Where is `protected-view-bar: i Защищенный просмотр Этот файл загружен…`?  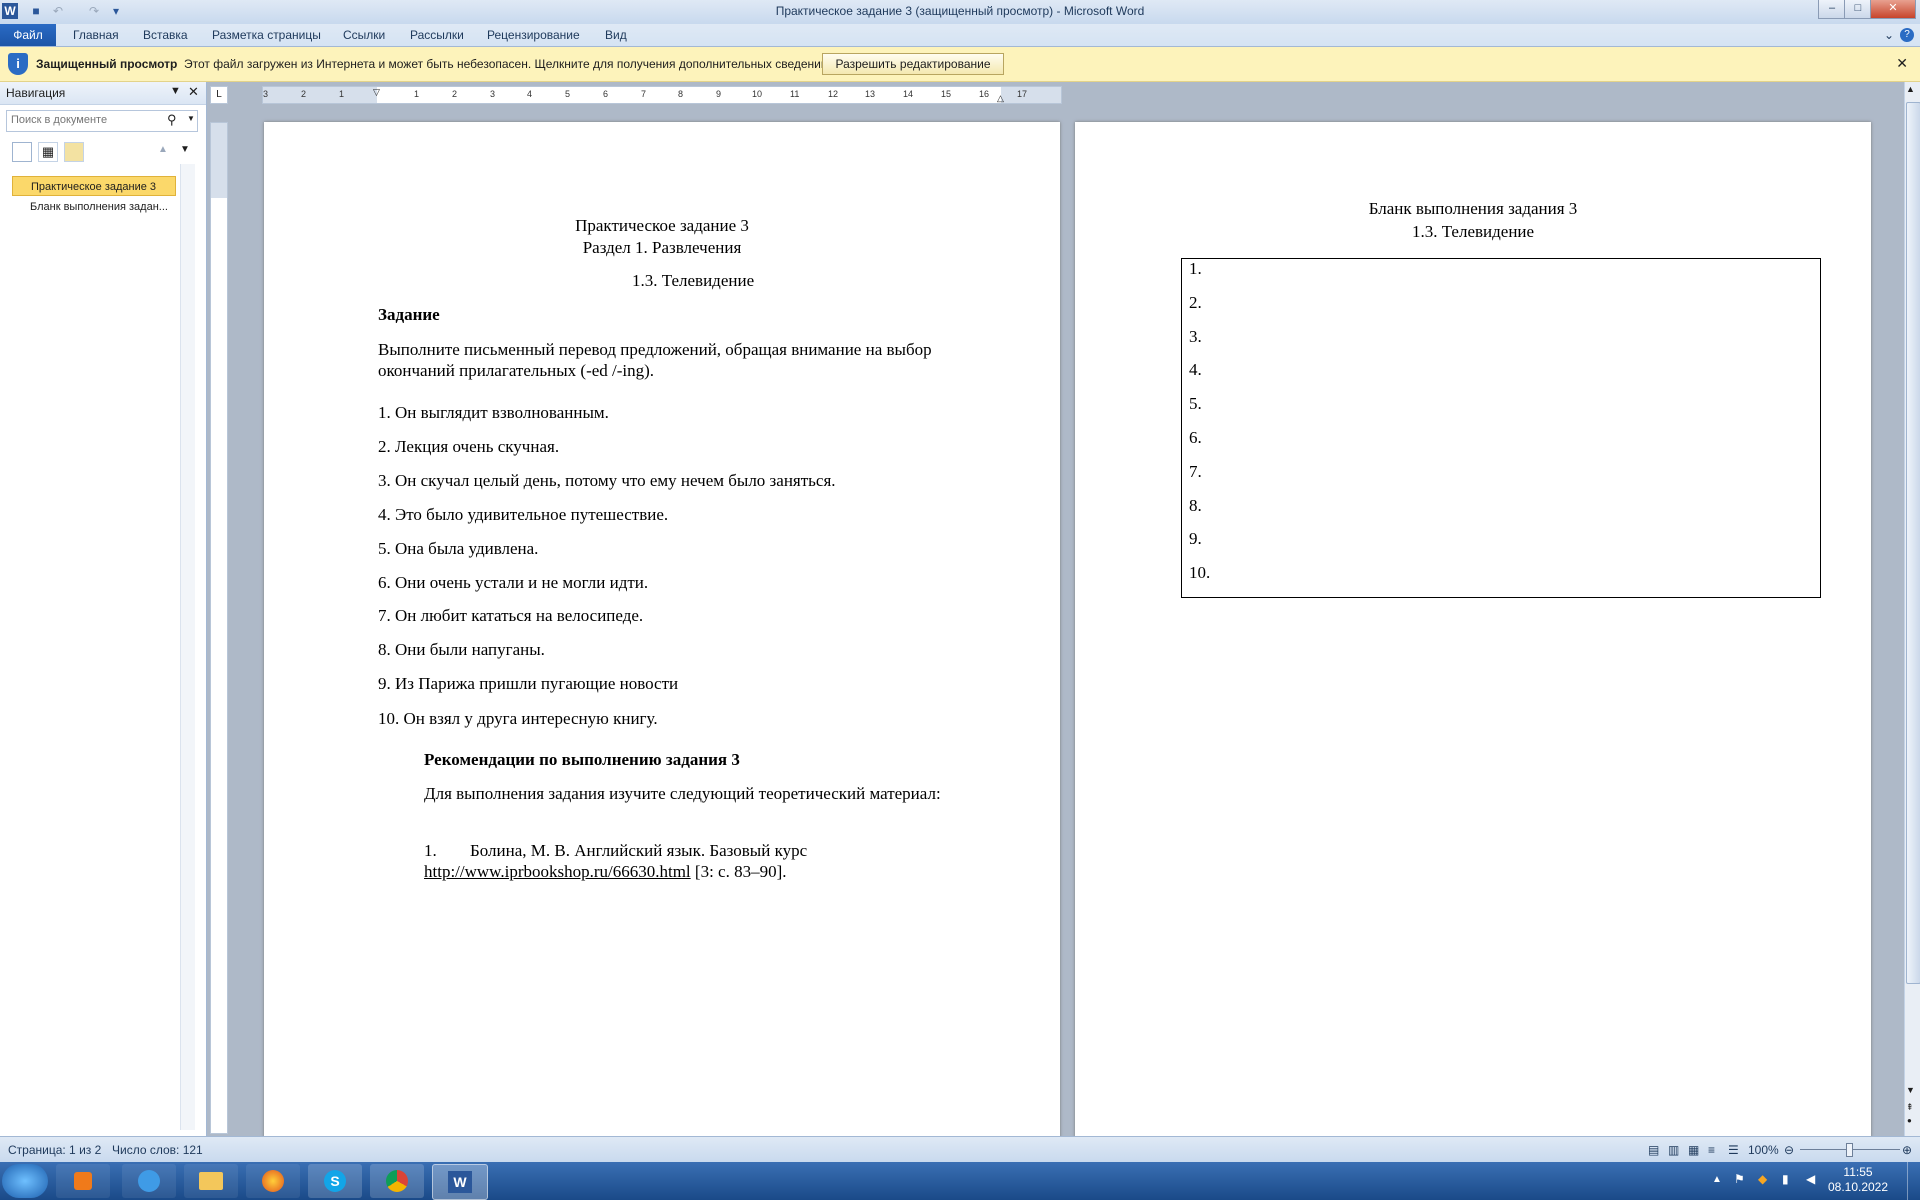 protected-view-bar: i Защищенный просмотр Этот файл загружен… is located at coordinates (960, 64).